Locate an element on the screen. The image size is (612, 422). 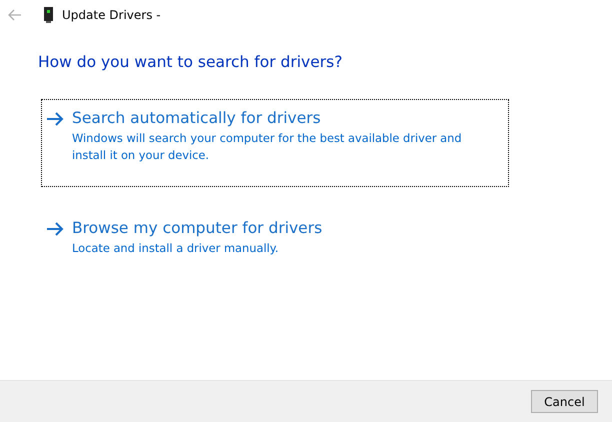
page-heading: How do you want to search for drivers? is located at coordinates (191, 62).